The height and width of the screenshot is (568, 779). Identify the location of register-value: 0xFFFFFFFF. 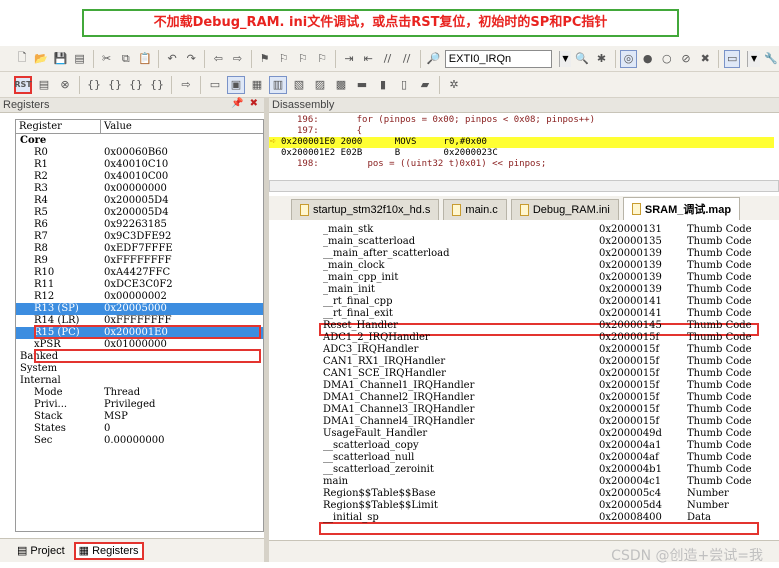
(183, 261).